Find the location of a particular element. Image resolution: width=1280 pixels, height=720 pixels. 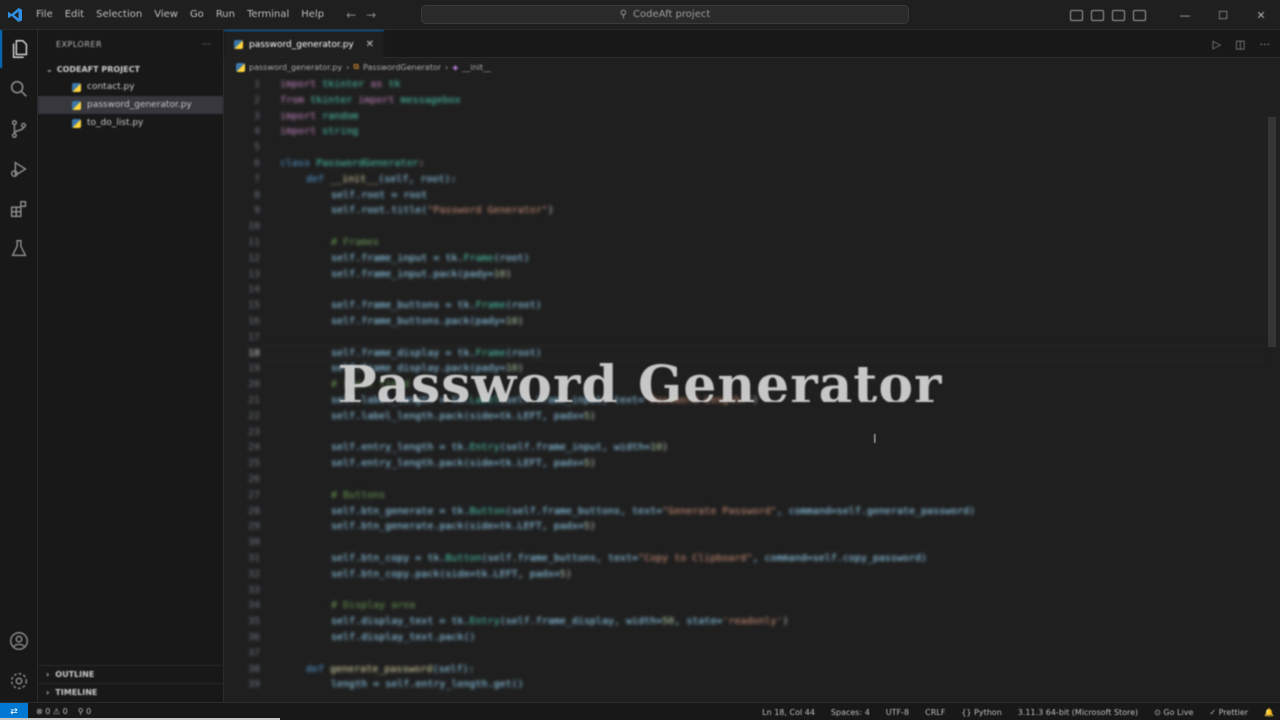

code-line: 38 def generate_password(self): is located at coordinates (744, 670).